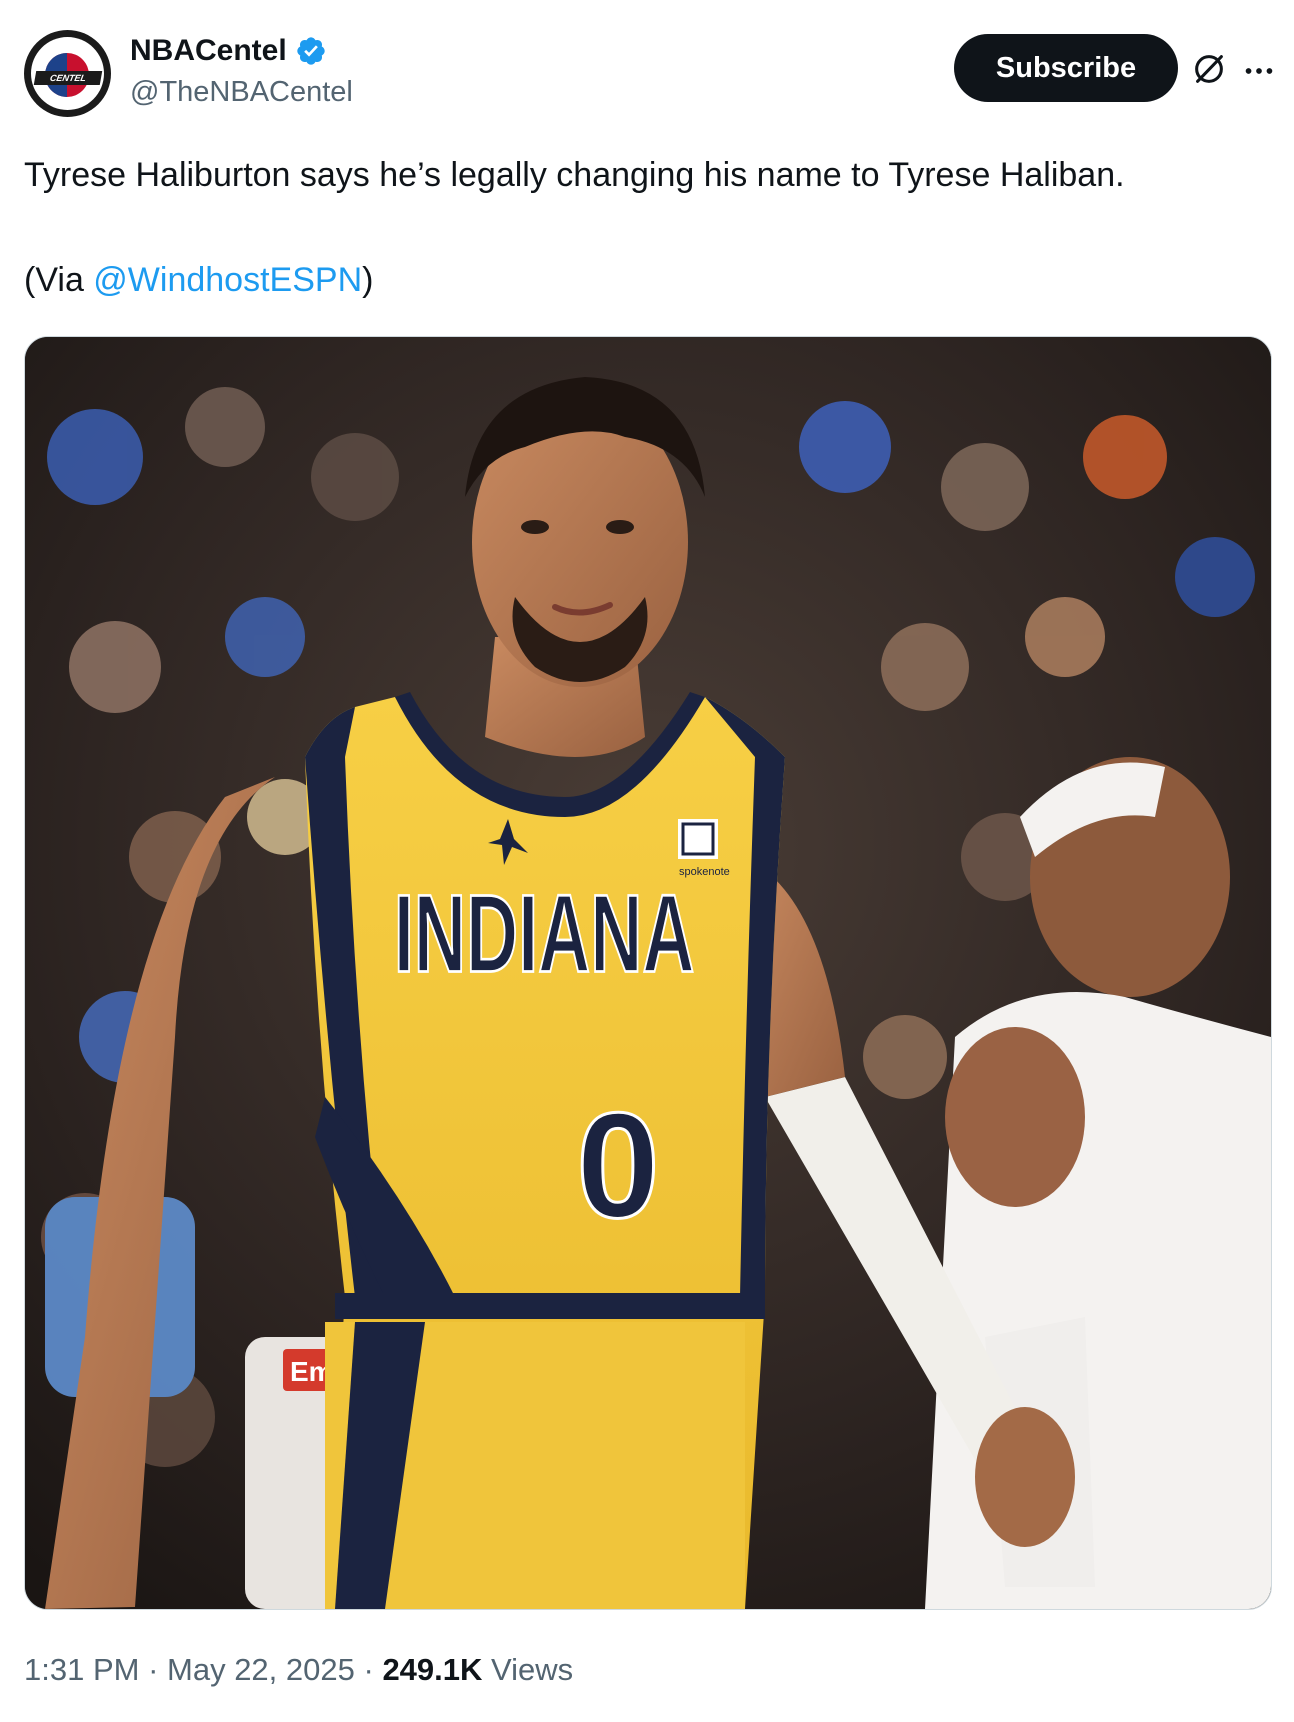  I want to click on author-handle: @TheNBACentel, so click(241, 92).